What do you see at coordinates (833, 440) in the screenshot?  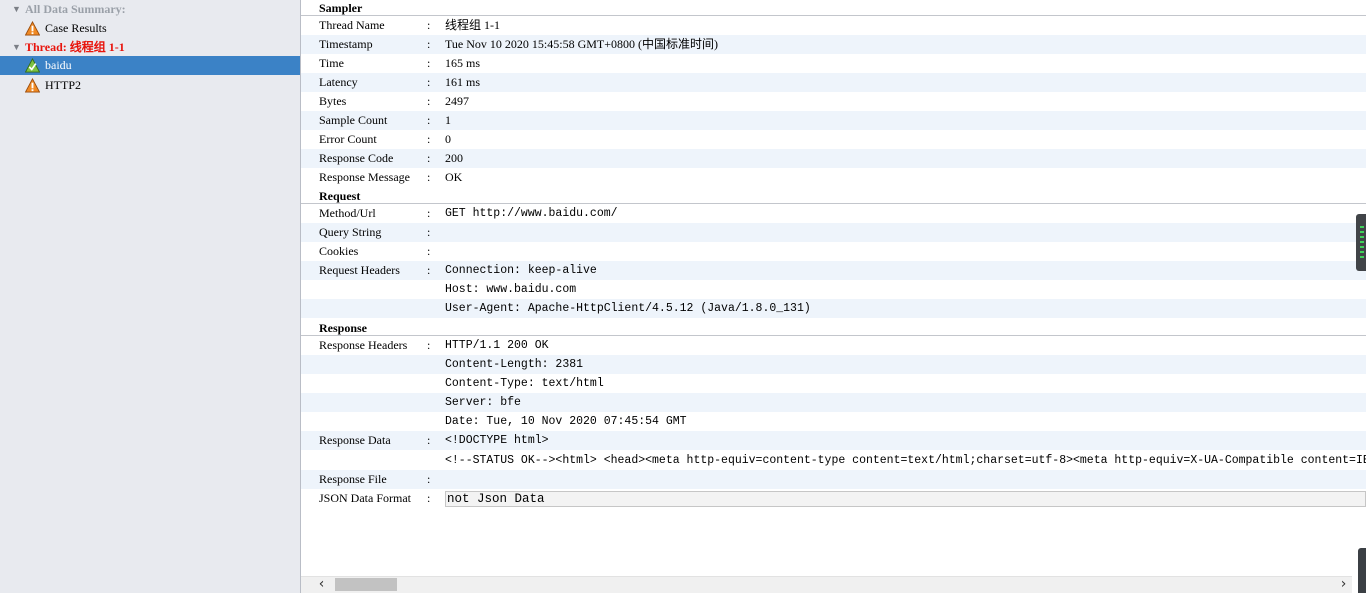 I see `field-row-response-data: Response Data : <!DOCTYPE html>` at bounding box center [833, 440].